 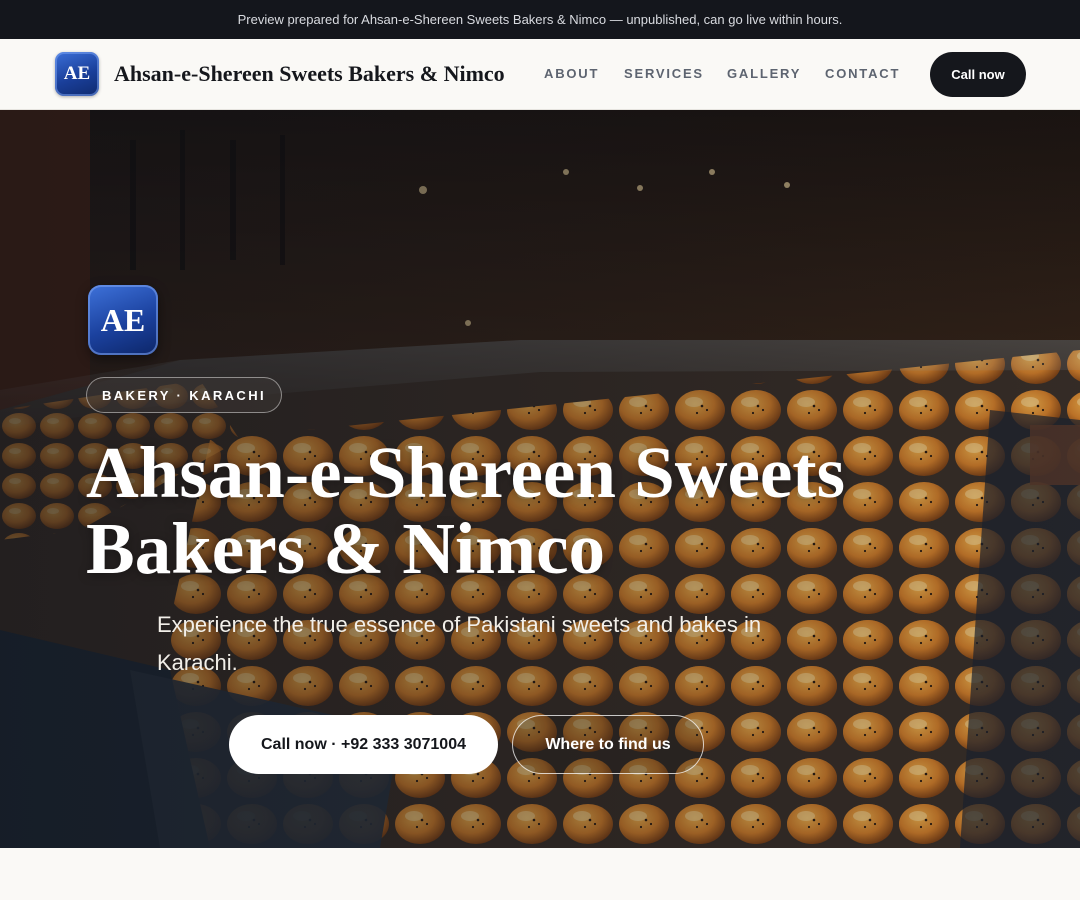 I want to click on nav-link-gallery: GALLERY, so click(x=764, y=73).